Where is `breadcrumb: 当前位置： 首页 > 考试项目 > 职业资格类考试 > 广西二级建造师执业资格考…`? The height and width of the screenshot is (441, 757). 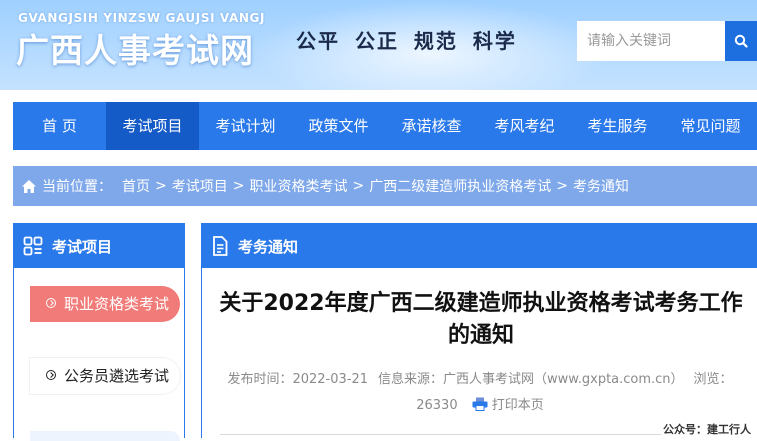
breadcrumb: 当前位置： 首页 > 考试项目 > 职业资格类考试 > 广西二级建造师执业资格考… is located at coordinates (385, 186).